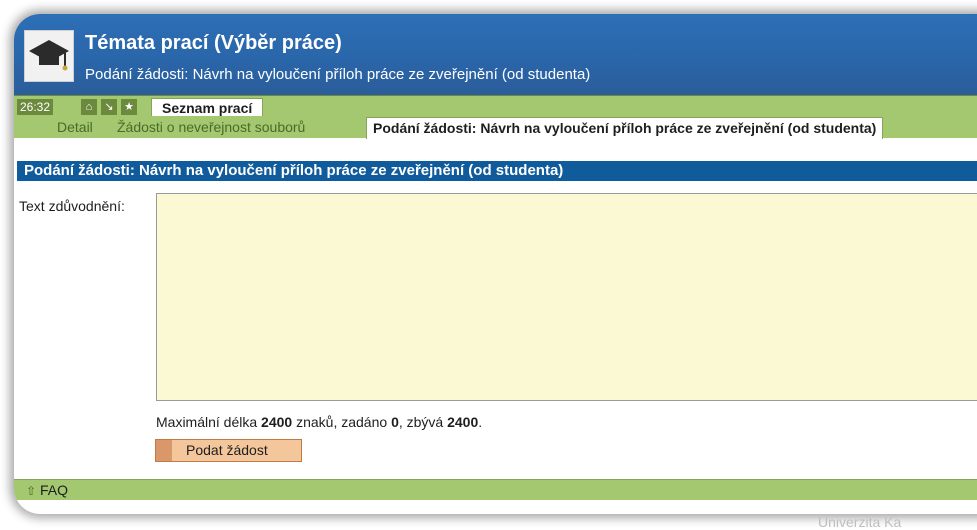  Describe the element at coordinates (72, 206) in the screenshot. I see `text-label: Text zdůvodnění:` at that location.